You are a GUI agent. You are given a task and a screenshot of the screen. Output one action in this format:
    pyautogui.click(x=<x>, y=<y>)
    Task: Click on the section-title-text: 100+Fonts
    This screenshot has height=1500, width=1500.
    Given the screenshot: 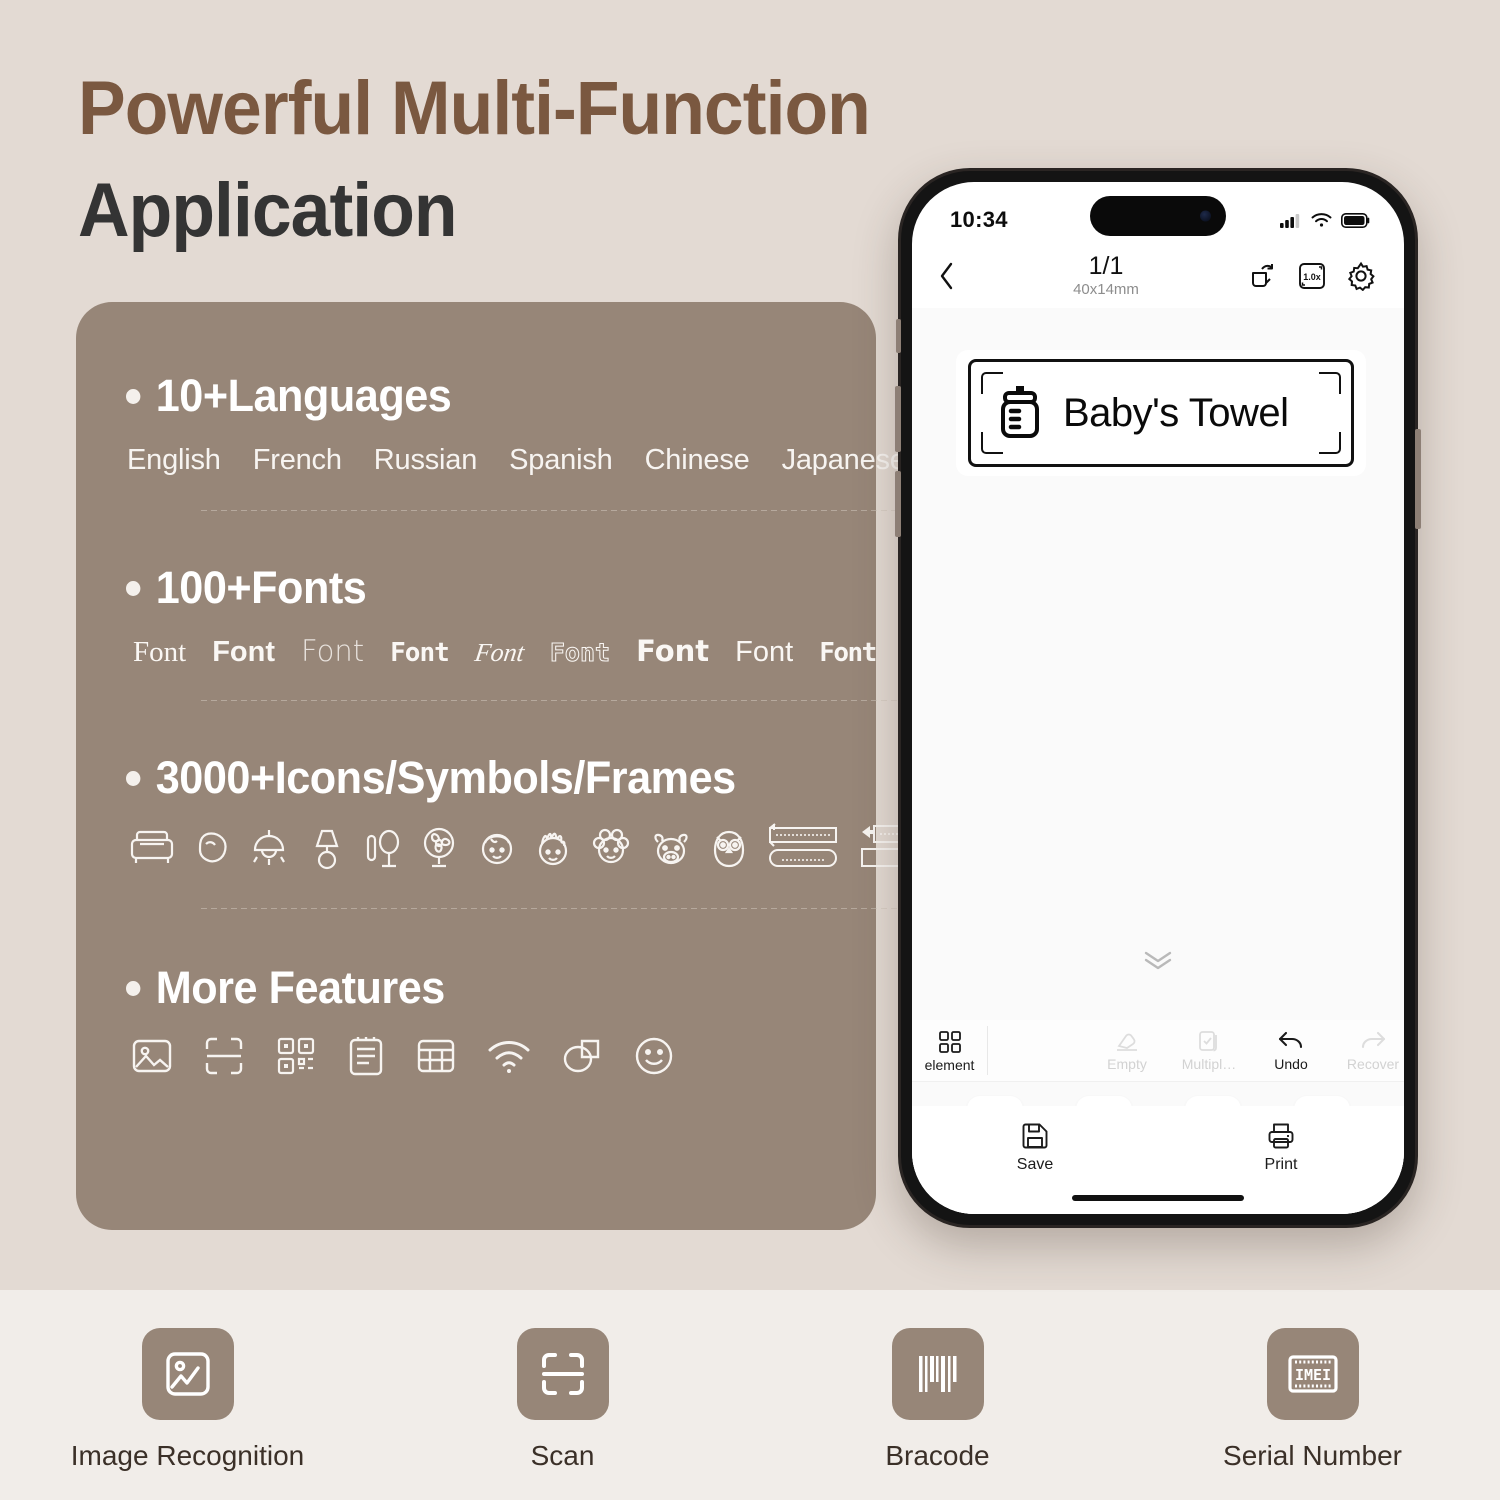 What is the action you would take?
    pyautogui.click(x=261, y=587)
    